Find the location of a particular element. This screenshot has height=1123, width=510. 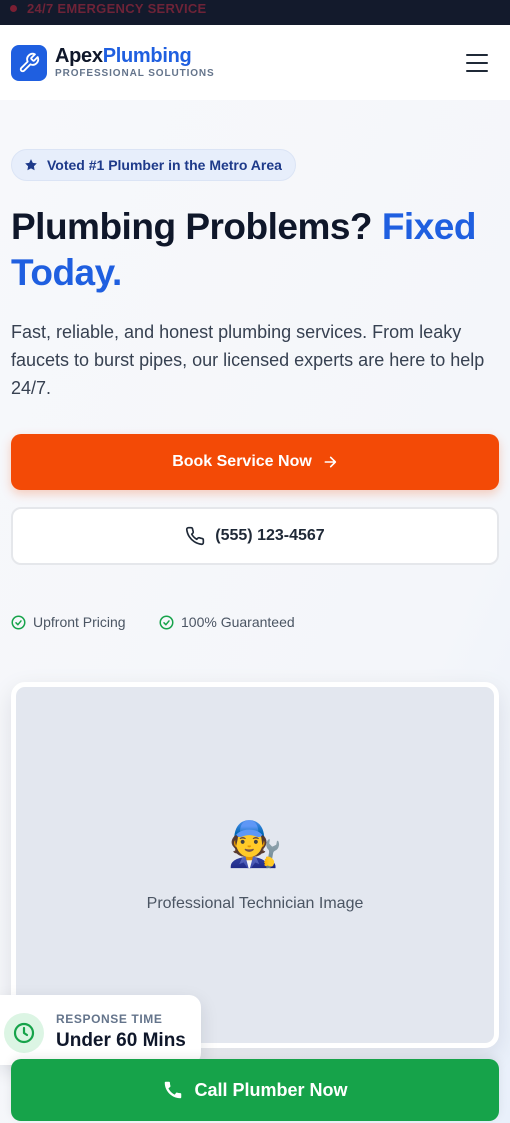

book-service-label: Book Service Now is located at coordinates (242, 461).